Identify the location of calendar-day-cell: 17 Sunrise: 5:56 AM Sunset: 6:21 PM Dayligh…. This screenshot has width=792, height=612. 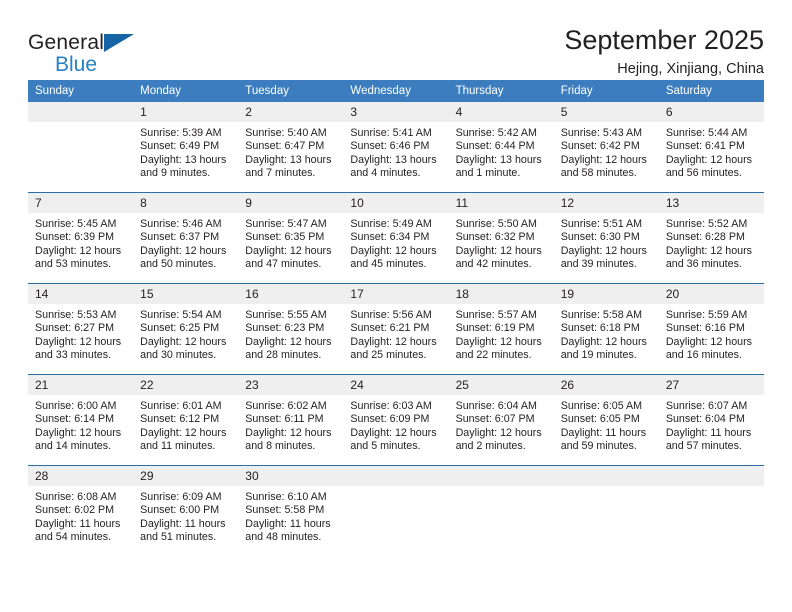
(396, 329).